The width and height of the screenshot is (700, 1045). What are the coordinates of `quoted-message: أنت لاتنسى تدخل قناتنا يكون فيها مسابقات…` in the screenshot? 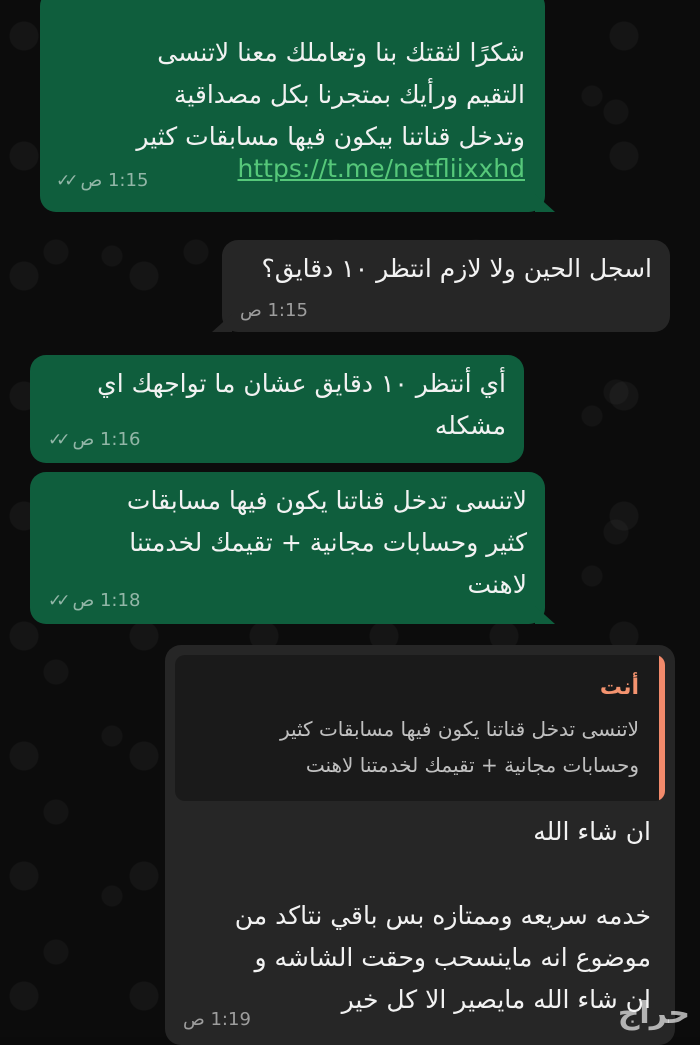 It's located at (420, 728).